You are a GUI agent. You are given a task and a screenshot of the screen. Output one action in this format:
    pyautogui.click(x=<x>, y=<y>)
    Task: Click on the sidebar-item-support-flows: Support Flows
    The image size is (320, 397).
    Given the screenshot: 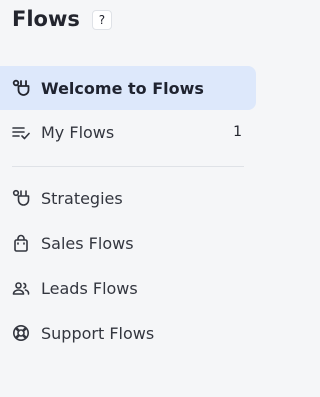 What is the action you would take?
    pyautogui.click(x=128, y=333)
    